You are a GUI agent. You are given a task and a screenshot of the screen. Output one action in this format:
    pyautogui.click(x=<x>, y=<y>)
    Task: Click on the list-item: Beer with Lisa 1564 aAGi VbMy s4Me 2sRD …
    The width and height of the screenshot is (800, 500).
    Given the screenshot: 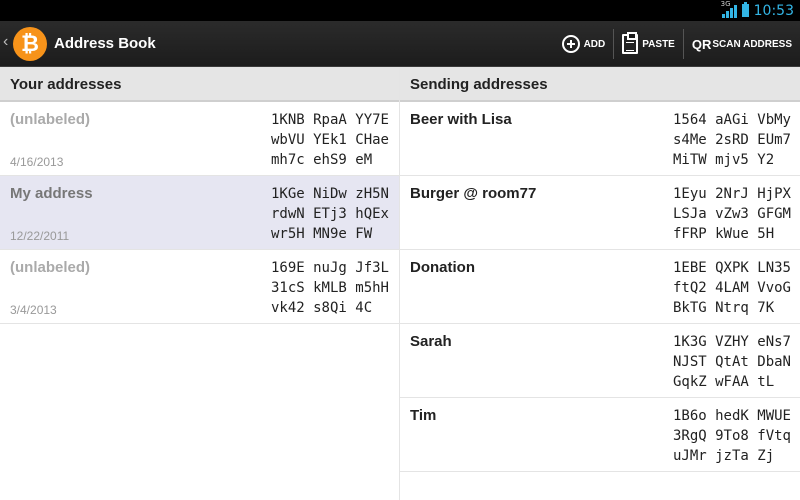 What is the action you would take?
    pyautogui.click(x=600, y=139)
    